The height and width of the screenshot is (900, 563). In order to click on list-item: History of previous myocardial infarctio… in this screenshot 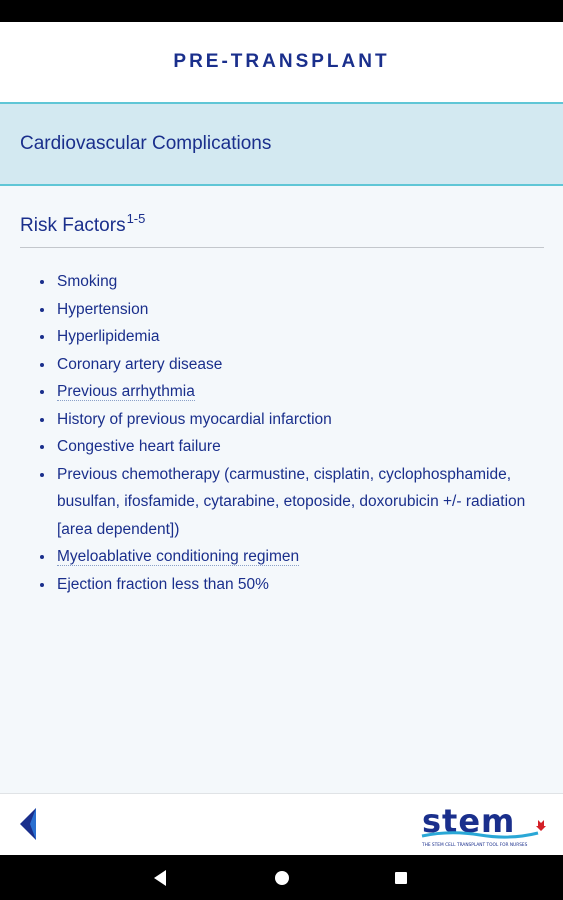, I will do `click(282, 420)`.